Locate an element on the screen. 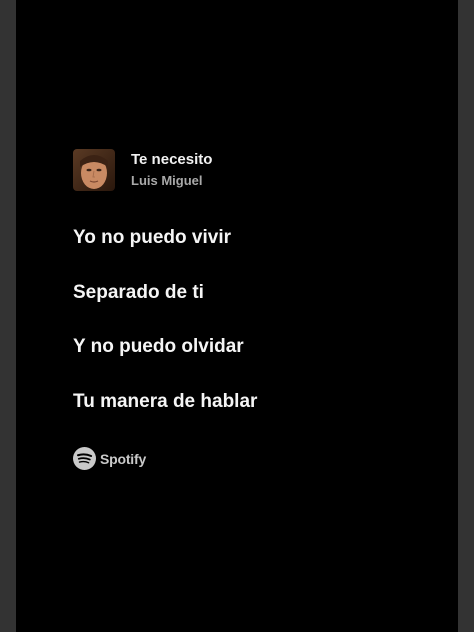 The image size is (474, 632). lyric-line: Separado de ti is located at coordinates (138, 292).